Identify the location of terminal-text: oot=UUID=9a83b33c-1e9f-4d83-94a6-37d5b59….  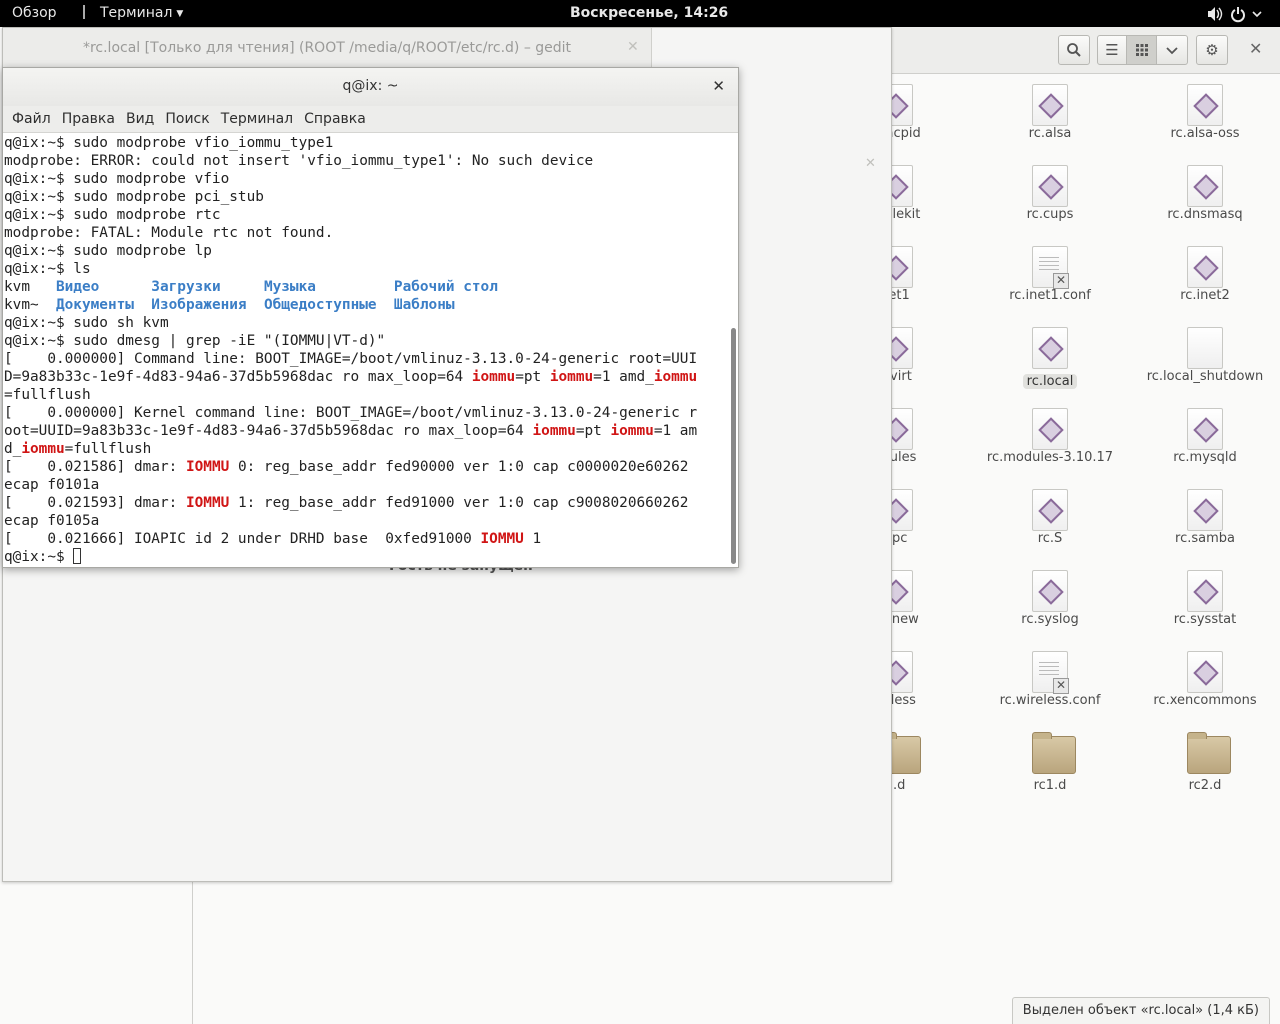
(268, 431).